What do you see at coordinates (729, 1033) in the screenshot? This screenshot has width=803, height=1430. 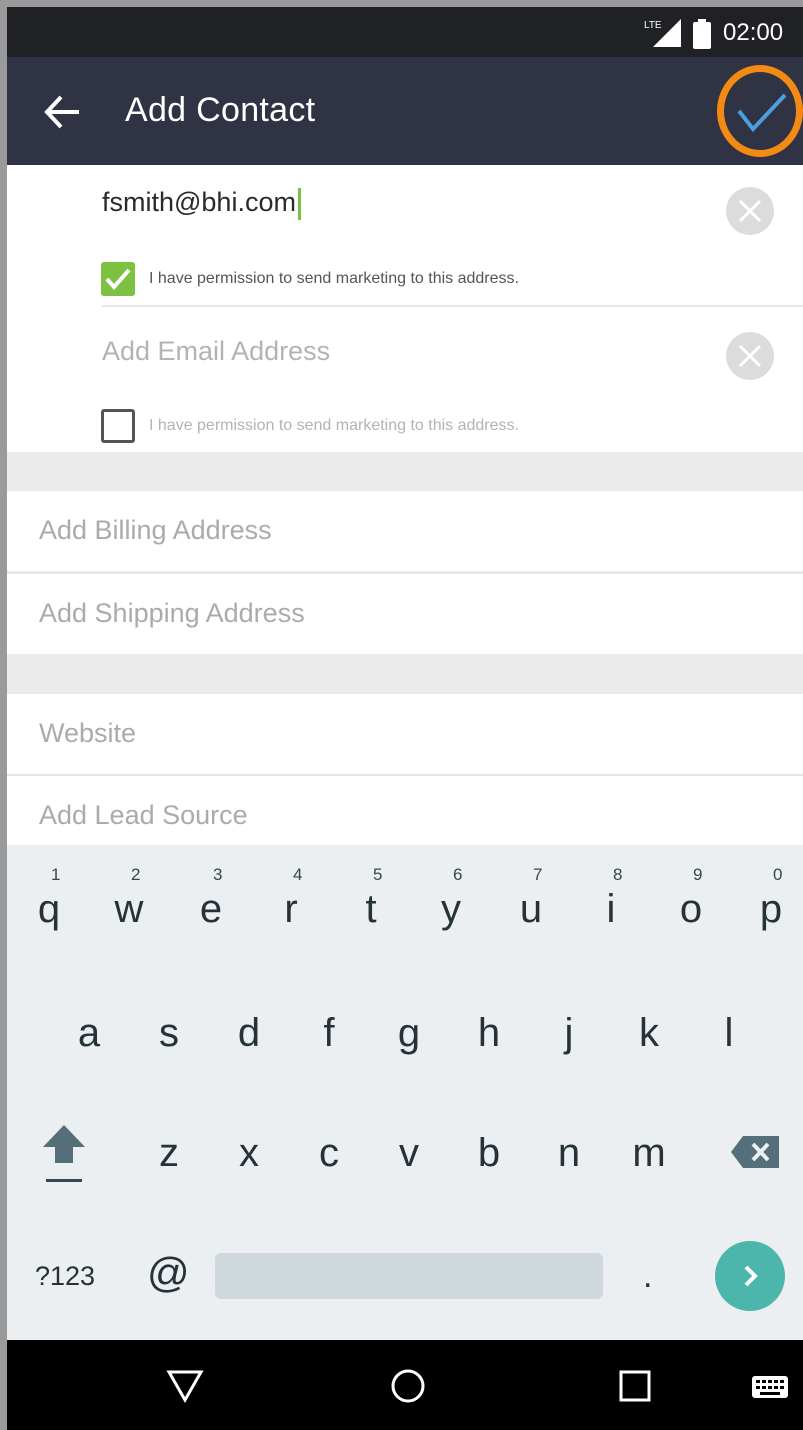 I see `key-l: l` at bounding box center [729, 1033].